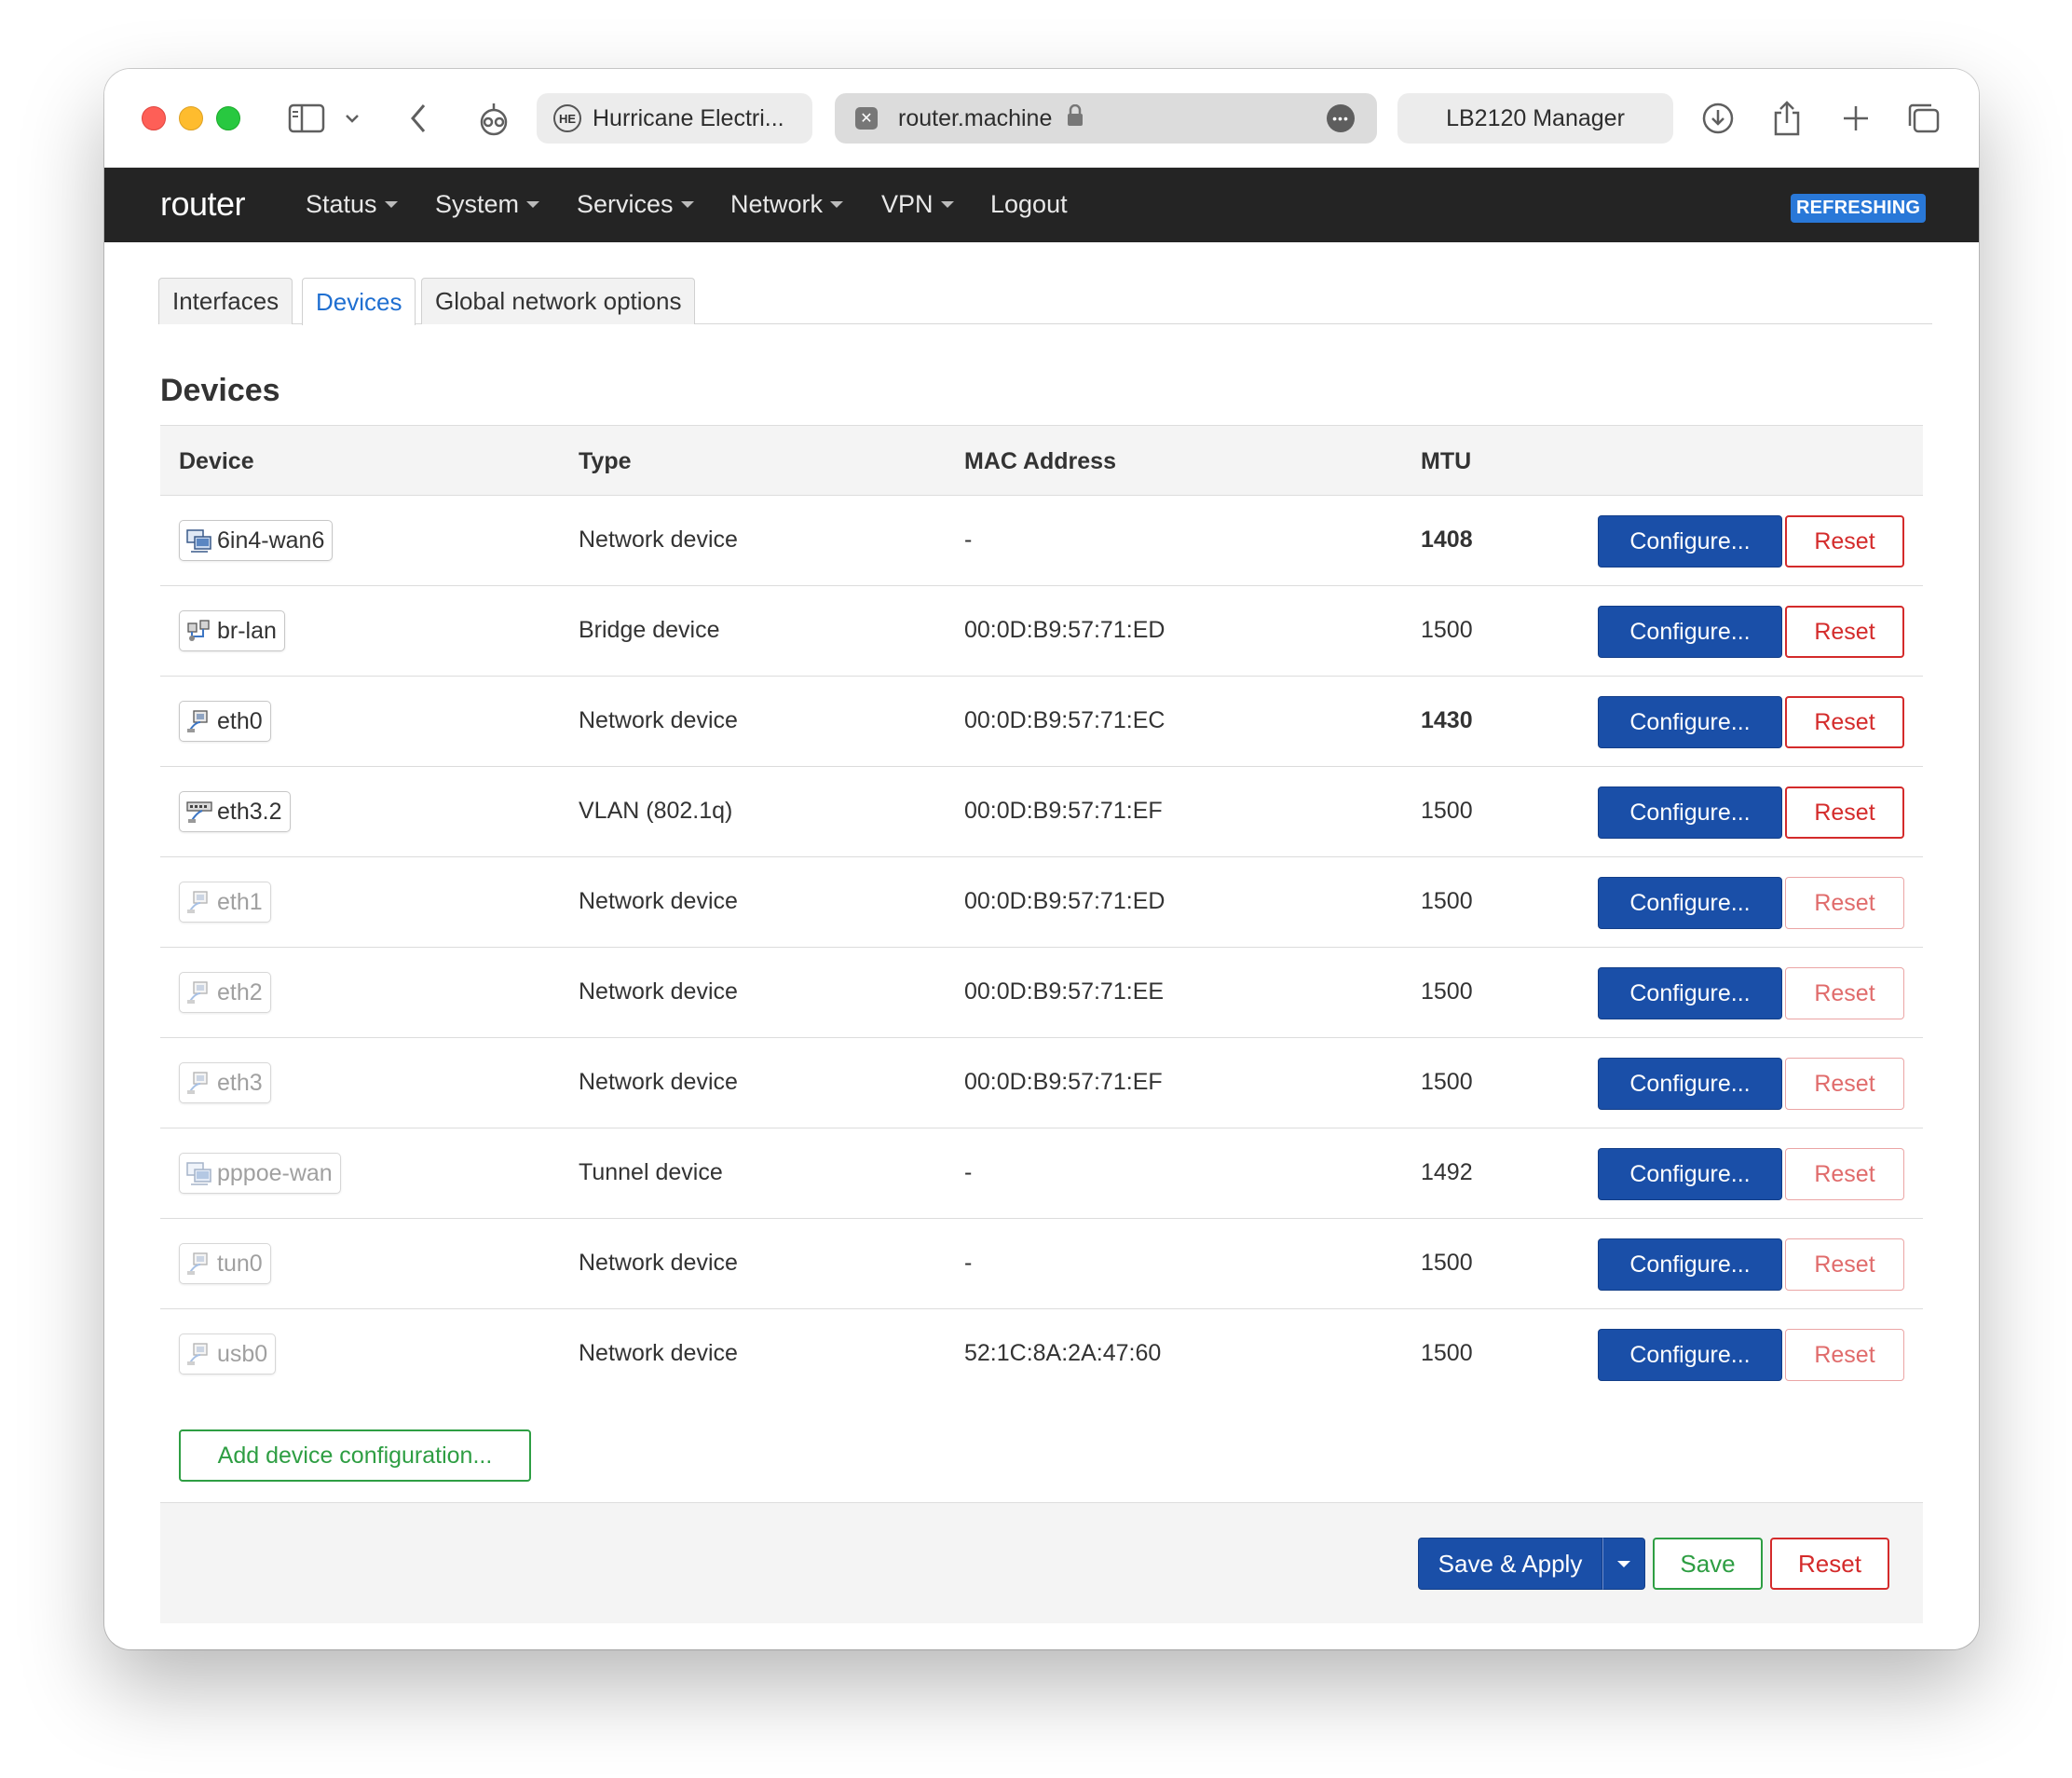  What do you see at coordinates (306, 118) in the screenshot?
I see `sidebar-toggle-icon` at bounding box center [306, 118].